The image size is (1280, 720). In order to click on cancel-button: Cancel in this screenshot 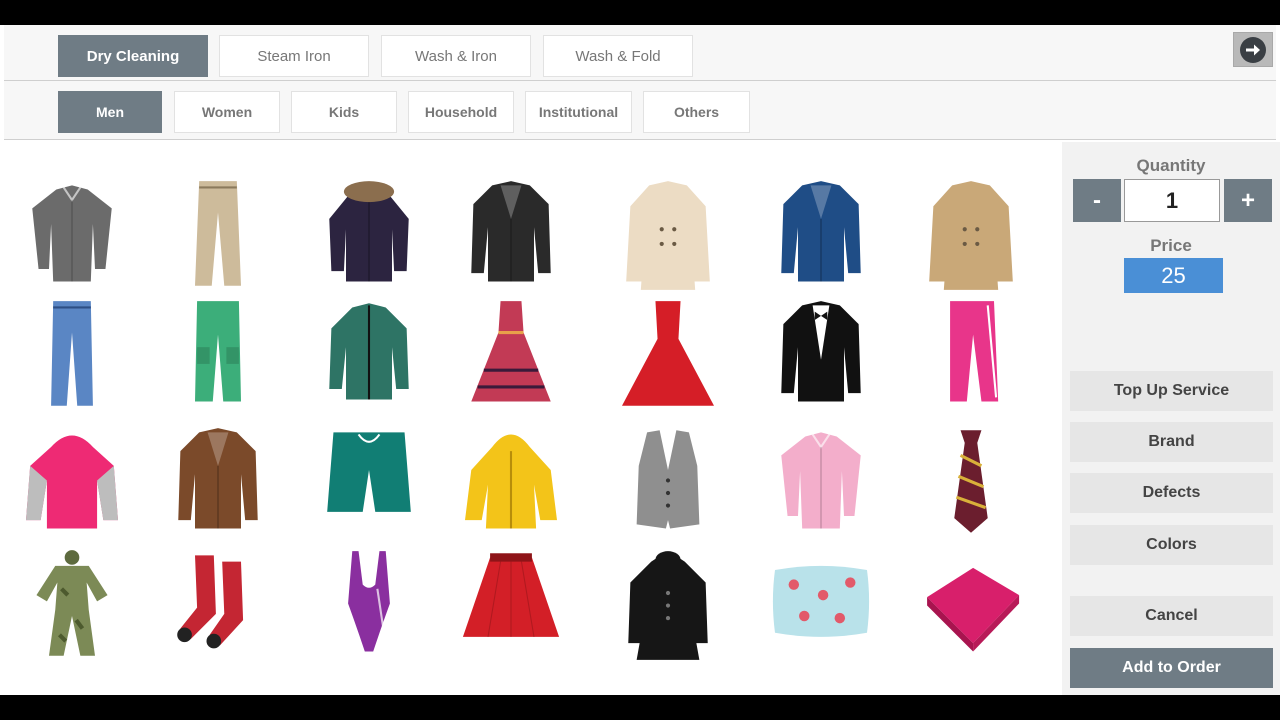, I will do `click(1171, 616)`.